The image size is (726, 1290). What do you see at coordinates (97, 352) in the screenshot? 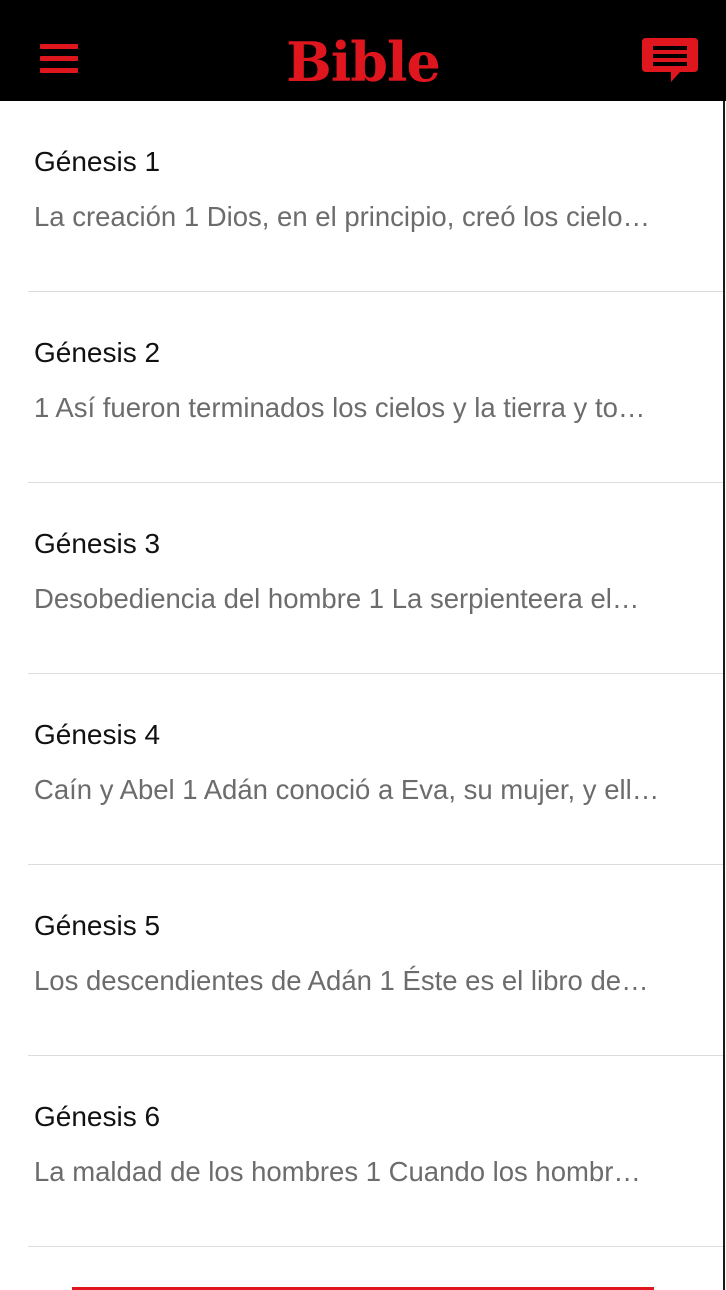
I see `chapter-title: Génesis 2` at bounding box center [97, 352].